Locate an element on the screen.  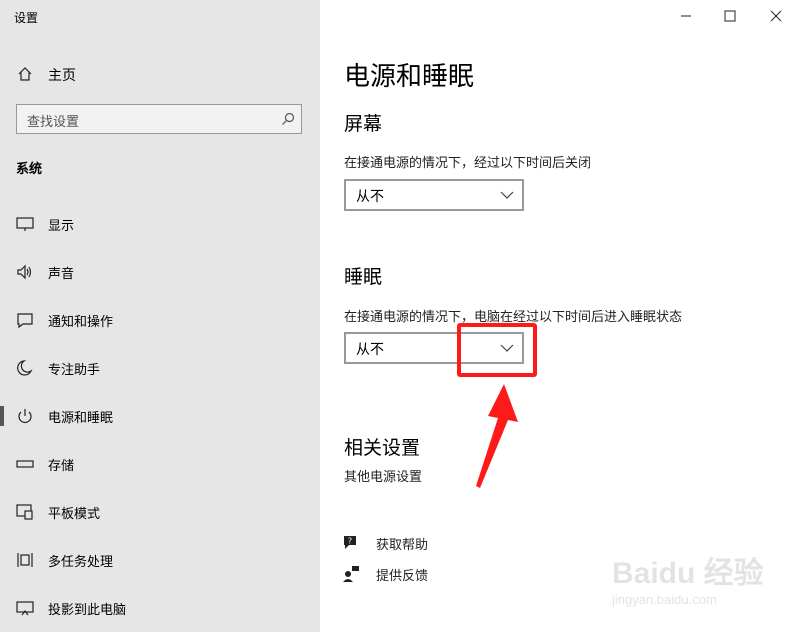
red-arrow is located at coordinates (497, 436).